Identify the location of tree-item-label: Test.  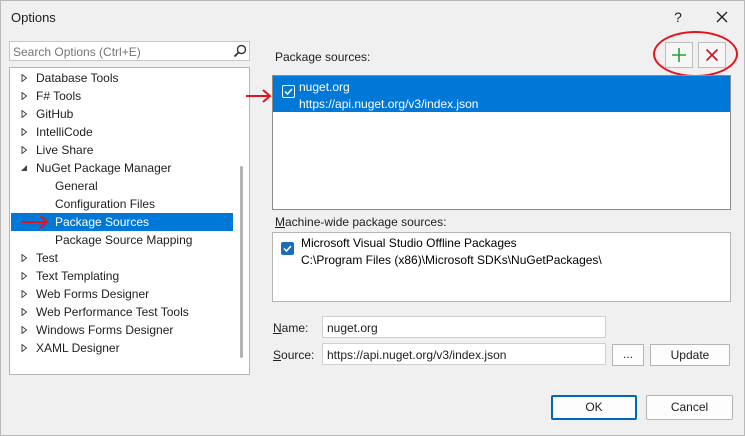
(47, 258).